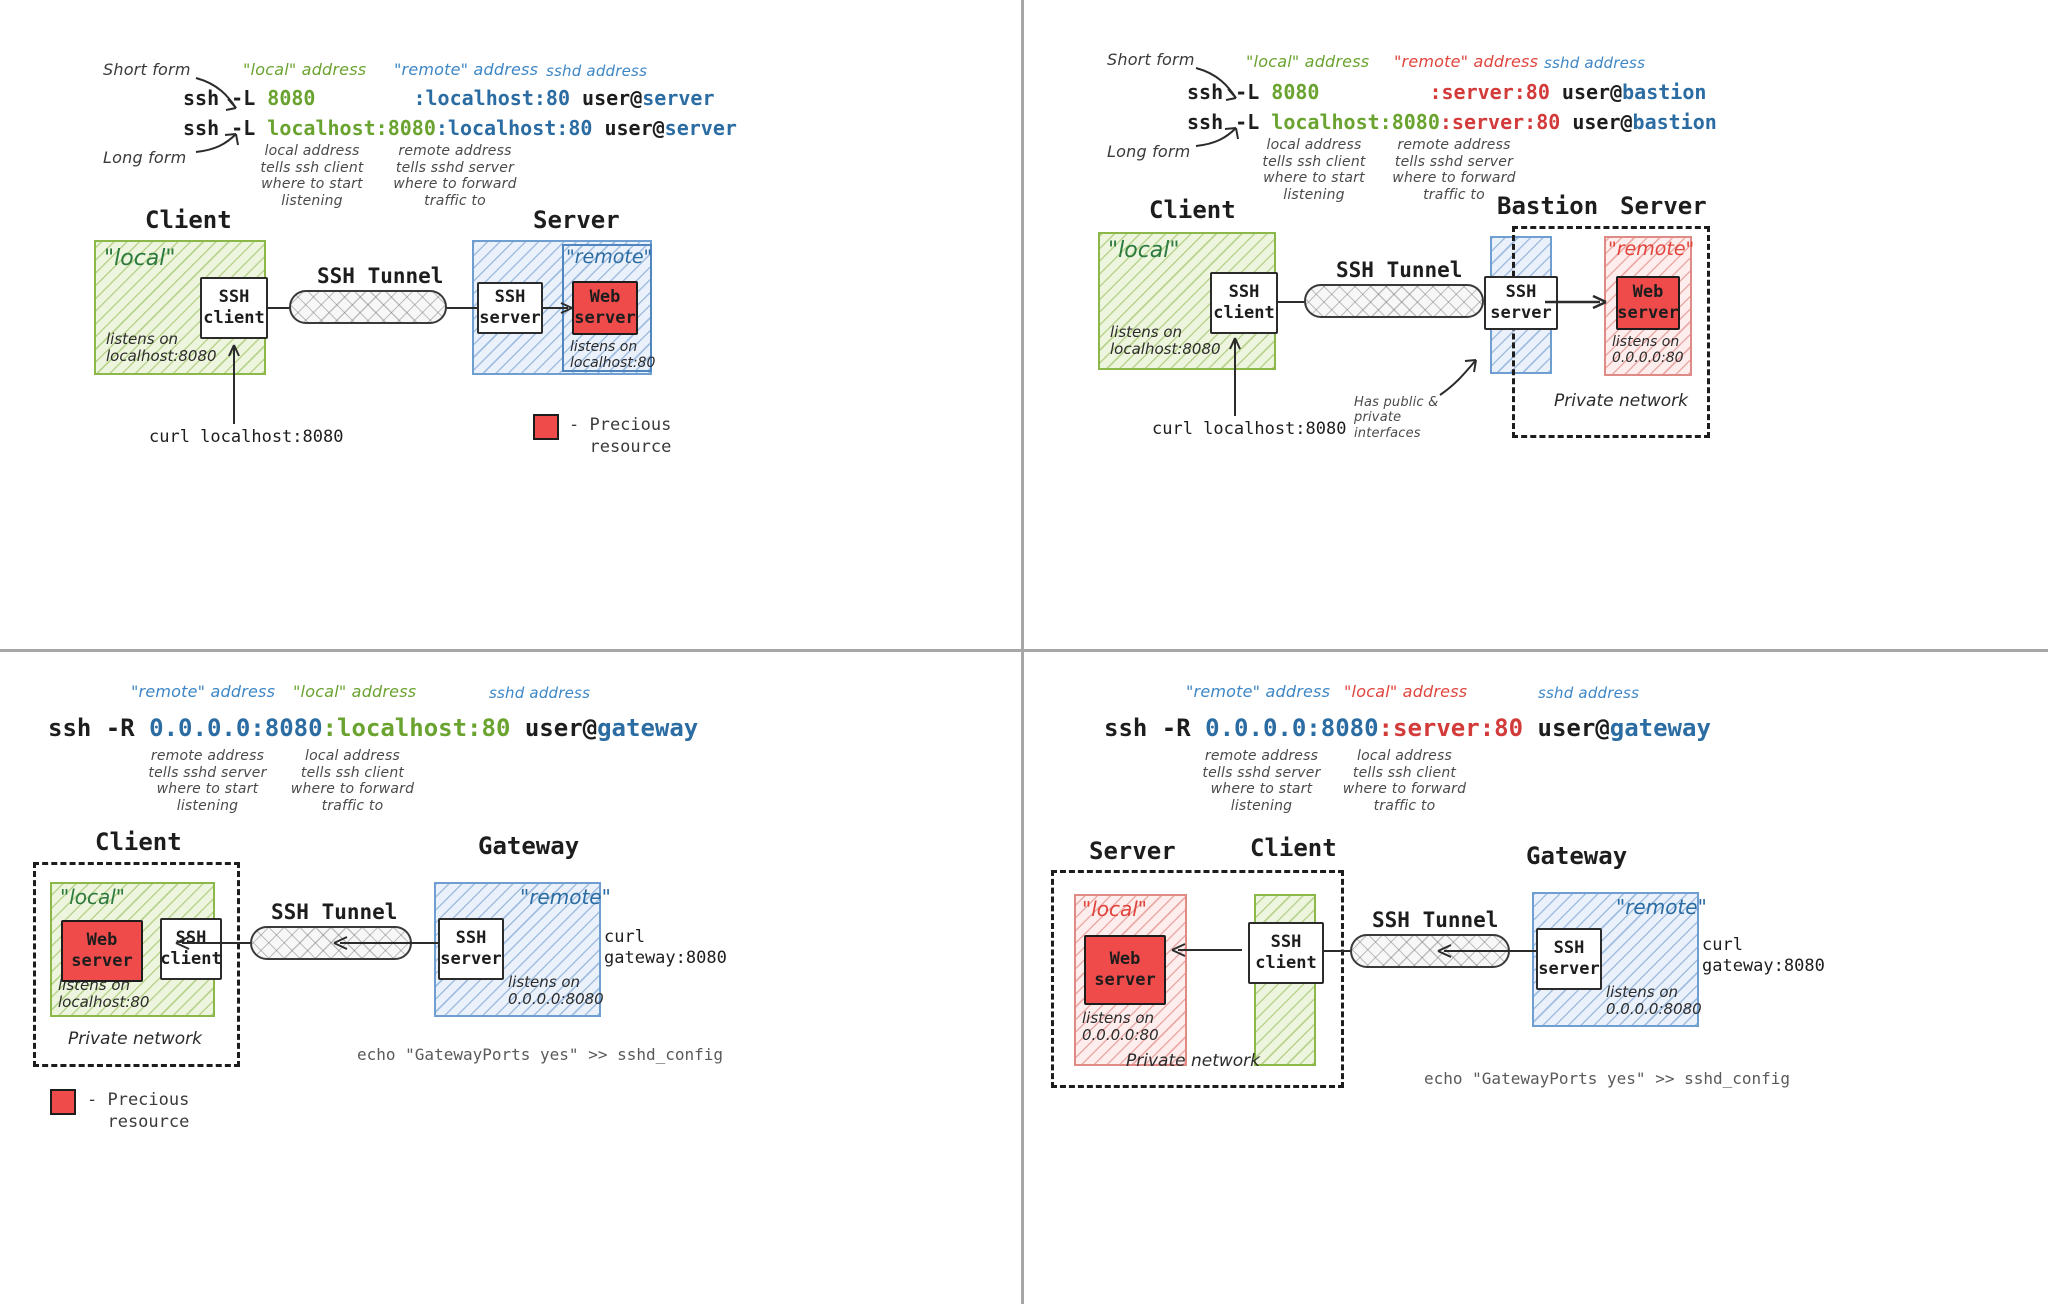 The width and height of the screenshot is (2048, 1304). Describe the element at coordinates (416, 728) in the screenshot. I see `cmd-local: :localhost:80` at that location.